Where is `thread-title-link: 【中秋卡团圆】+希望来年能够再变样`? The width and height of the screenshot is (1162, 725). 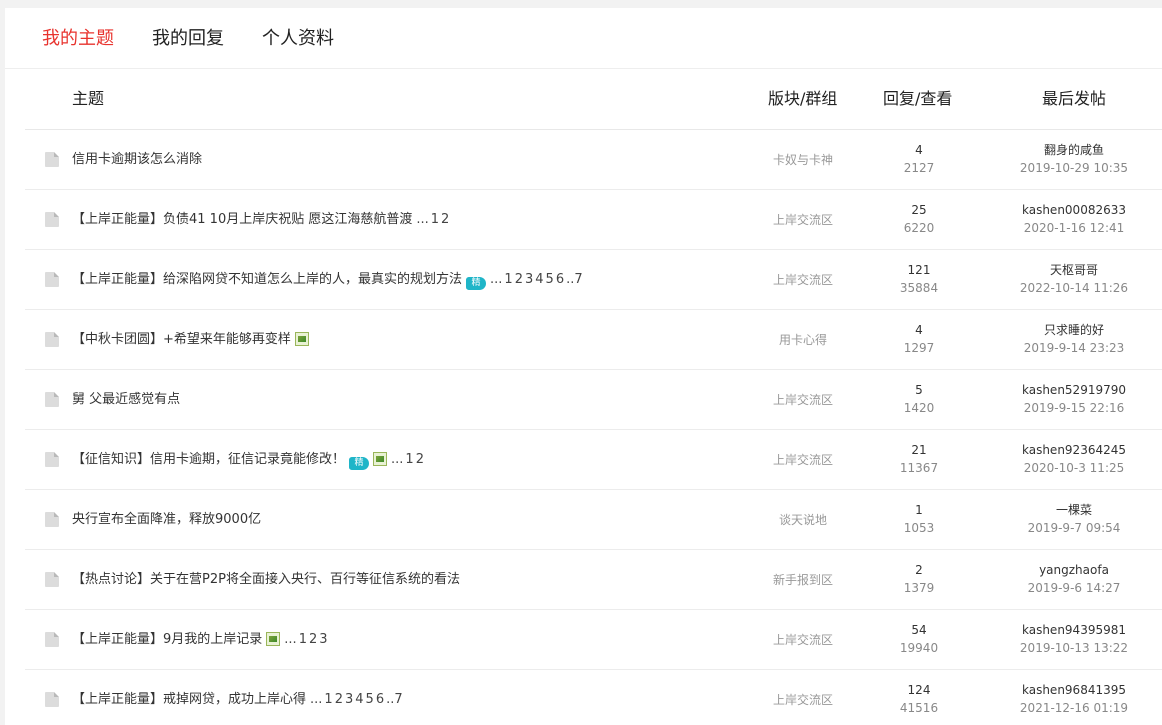 thread-title-link: 【中秋卡团圆】+希望来年能够再变样 is located at coordinates (181, 339).